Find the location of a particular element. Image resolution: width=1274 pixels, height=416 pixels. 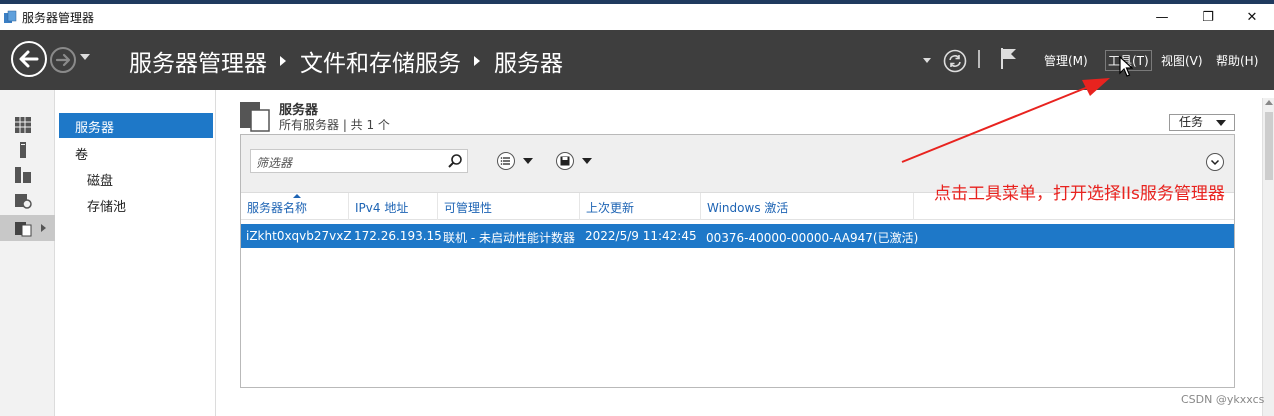

breadcrumb: 服务器管理器 文件和存储服务 服务器 is located at coordinates (346, 61).